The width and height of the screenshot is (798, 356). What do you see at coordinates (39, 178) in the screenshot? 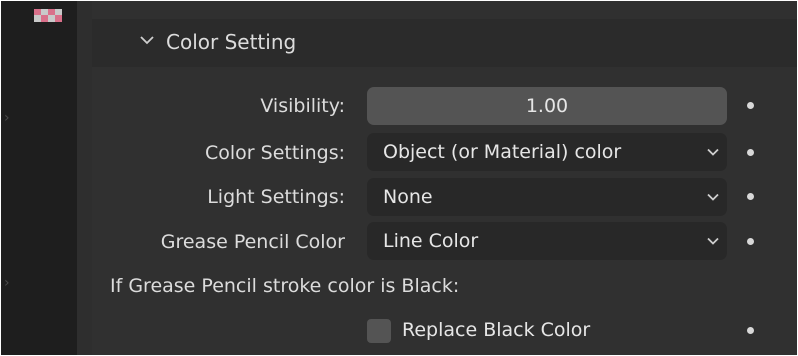
I see `properties-tab-bar: › ›` at bounding box center [39, 178].